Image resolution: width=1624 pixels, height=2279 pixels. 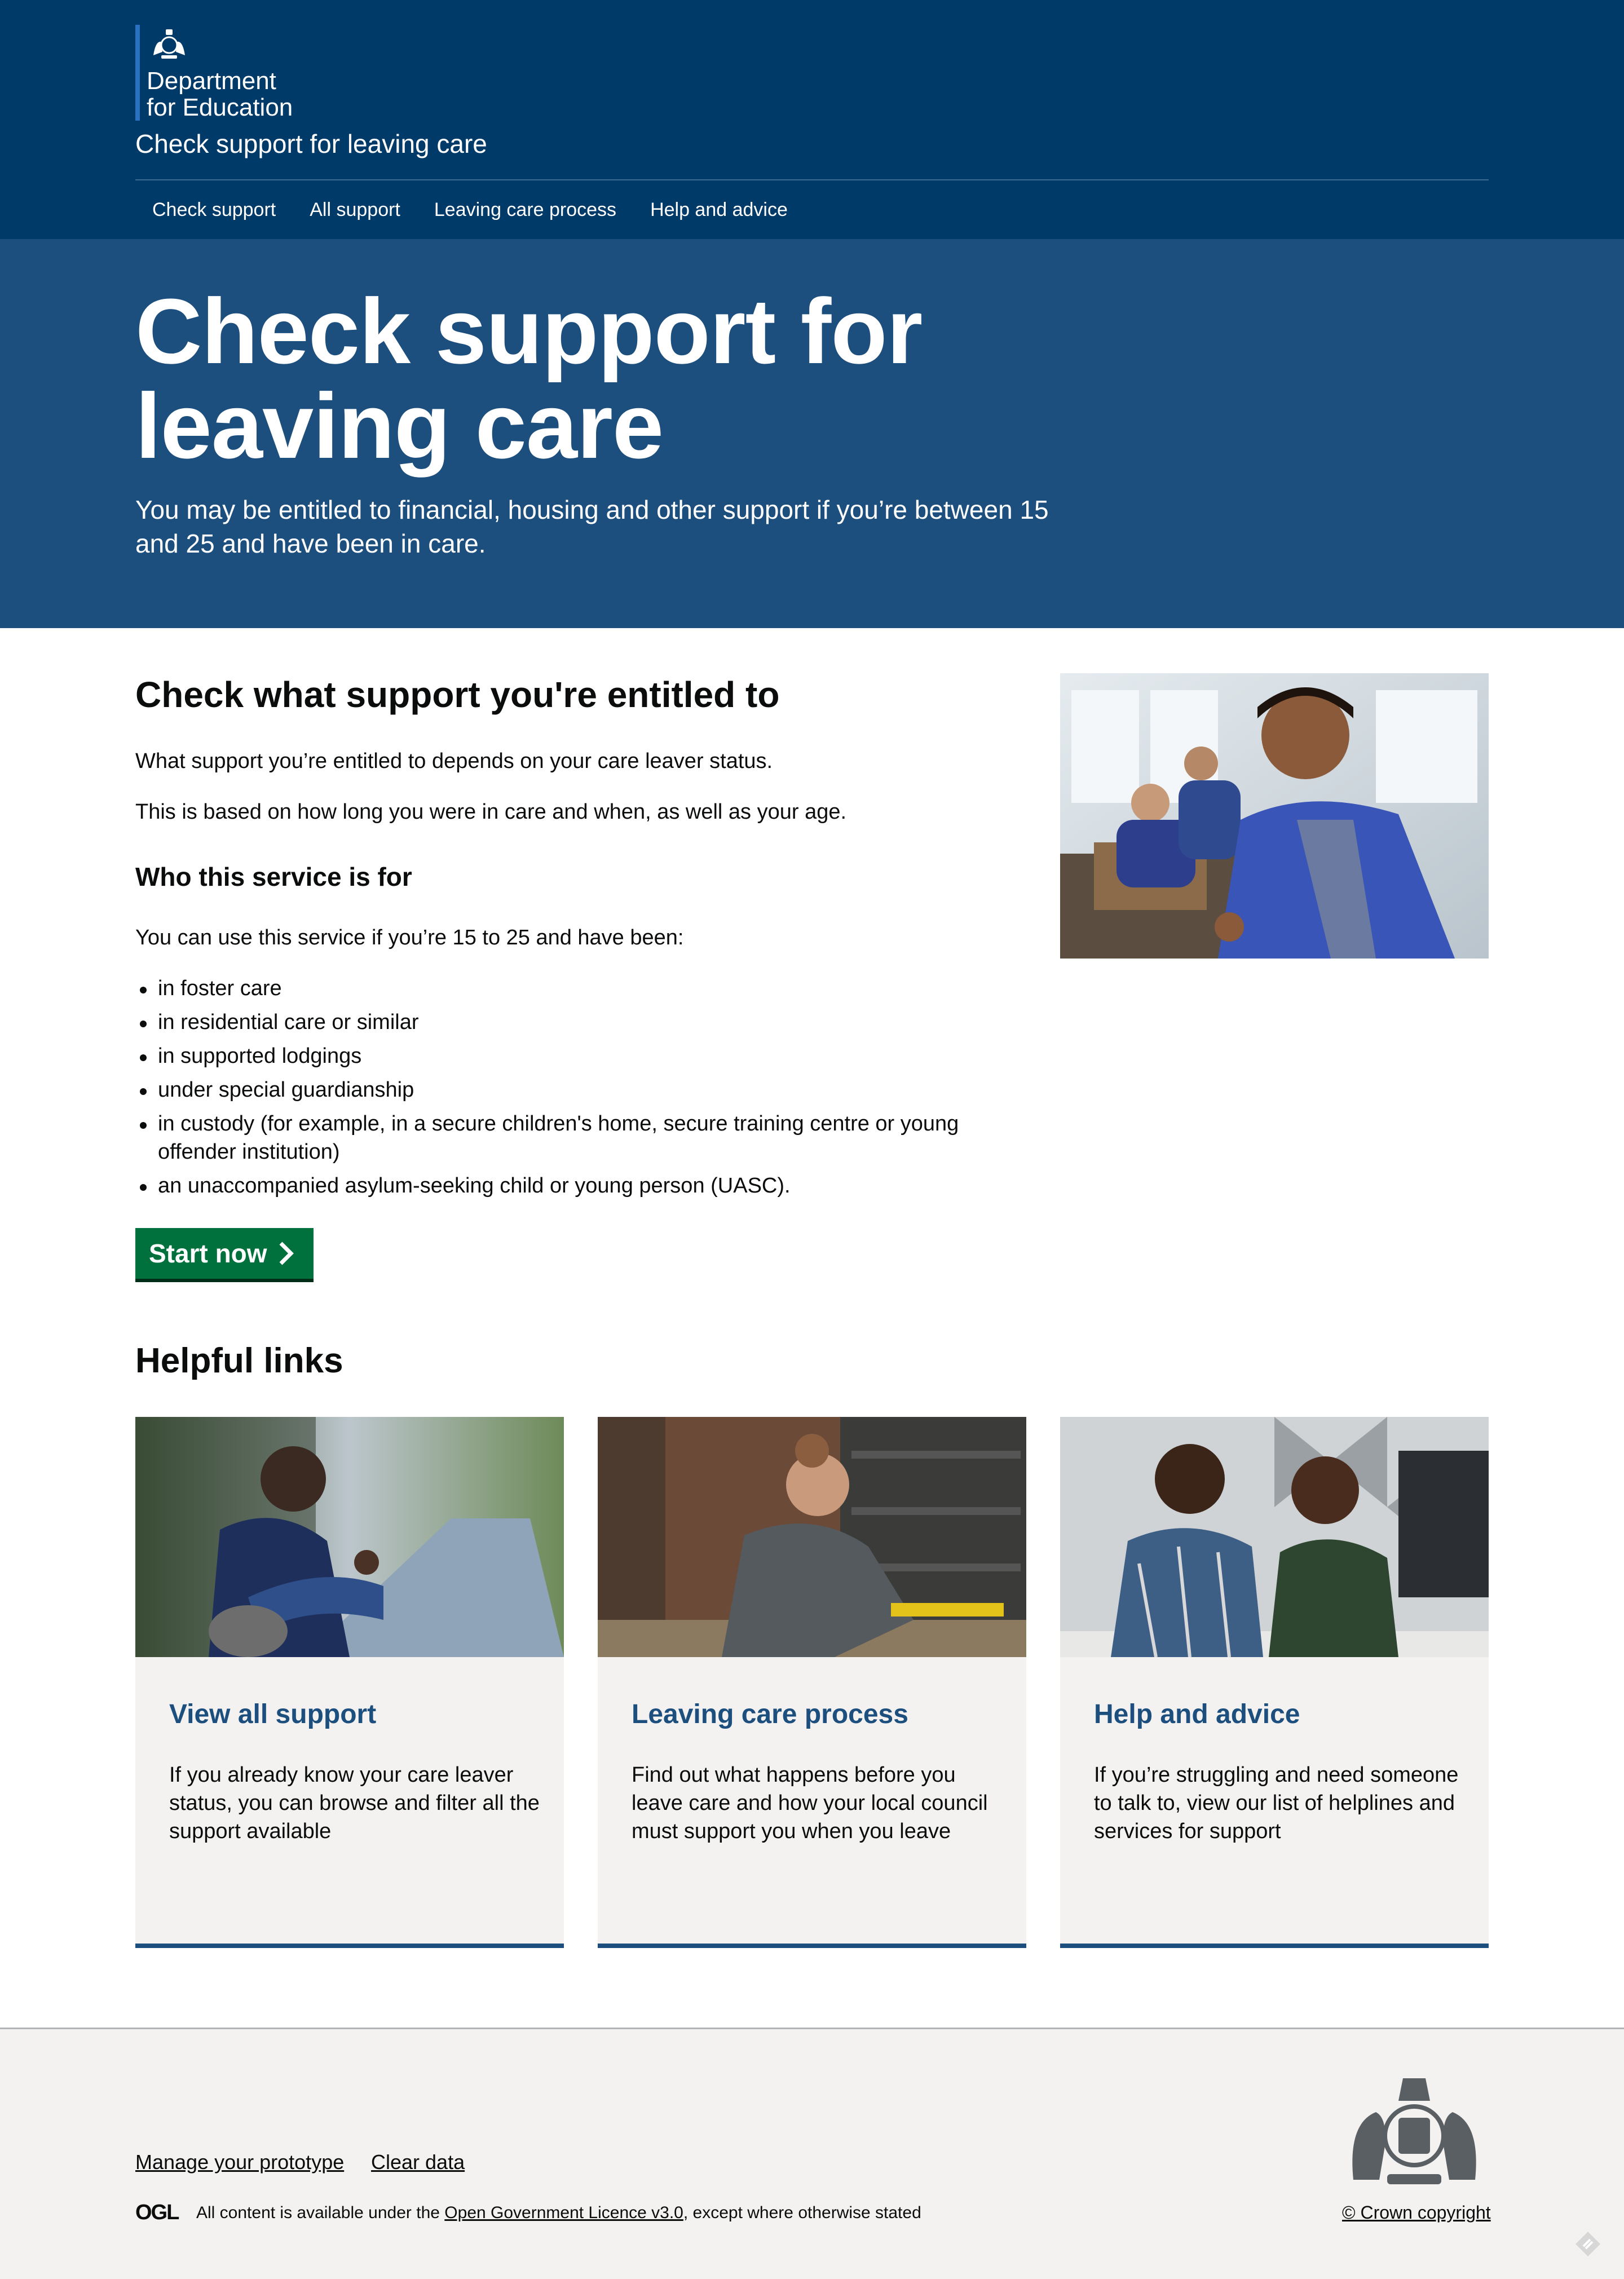 What do you see at coordinates (586, 1022) in the screenshot?
I see `list-item: in residential care or similar` at bounding box center [586, 1022].